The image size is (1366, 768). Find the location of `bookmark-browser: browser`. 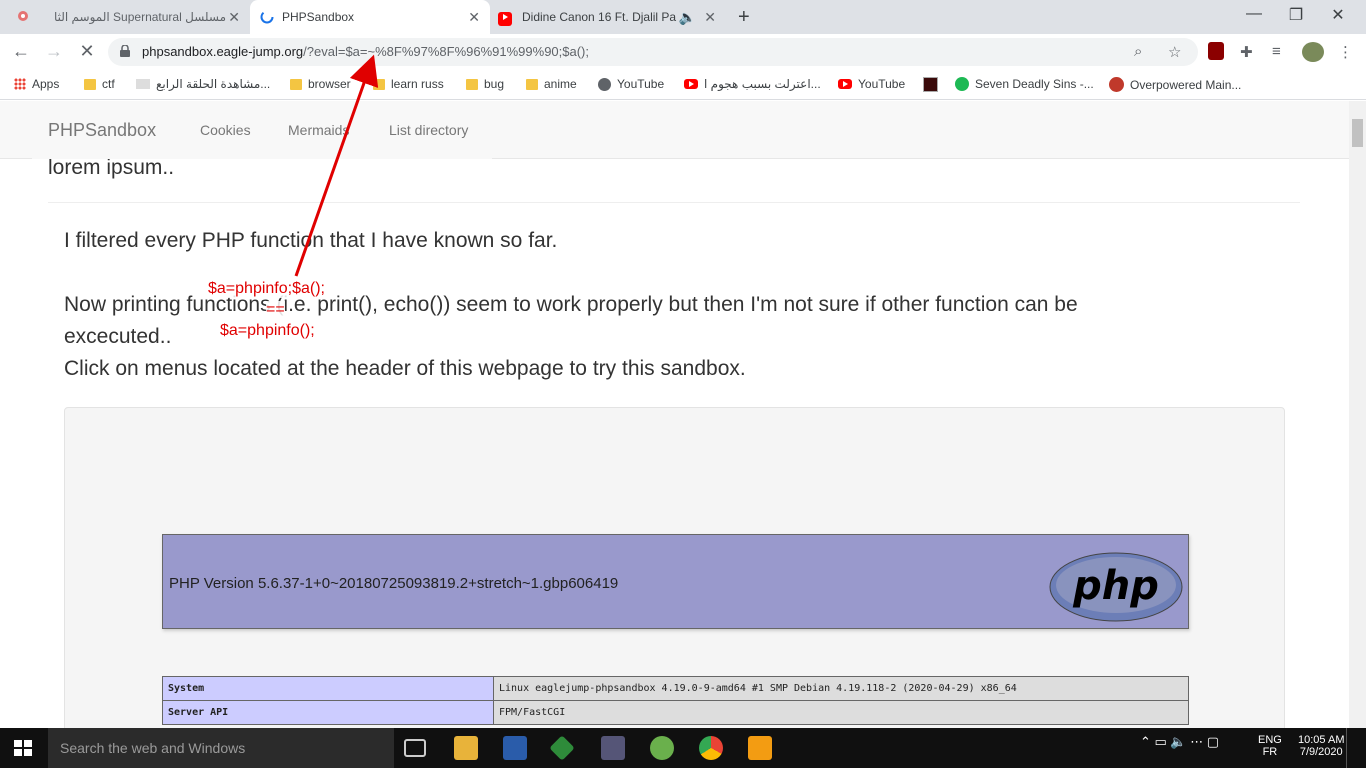

bookmark-browser: browser is located at coordinates (320, 84).